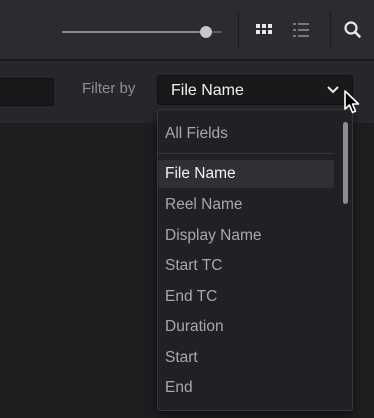 The height and width of the screenshot is (418, 374). What do you see at coordinates (134, 32) in the screenshot?
I see `slider-fill` at bounding box center [134, 32].